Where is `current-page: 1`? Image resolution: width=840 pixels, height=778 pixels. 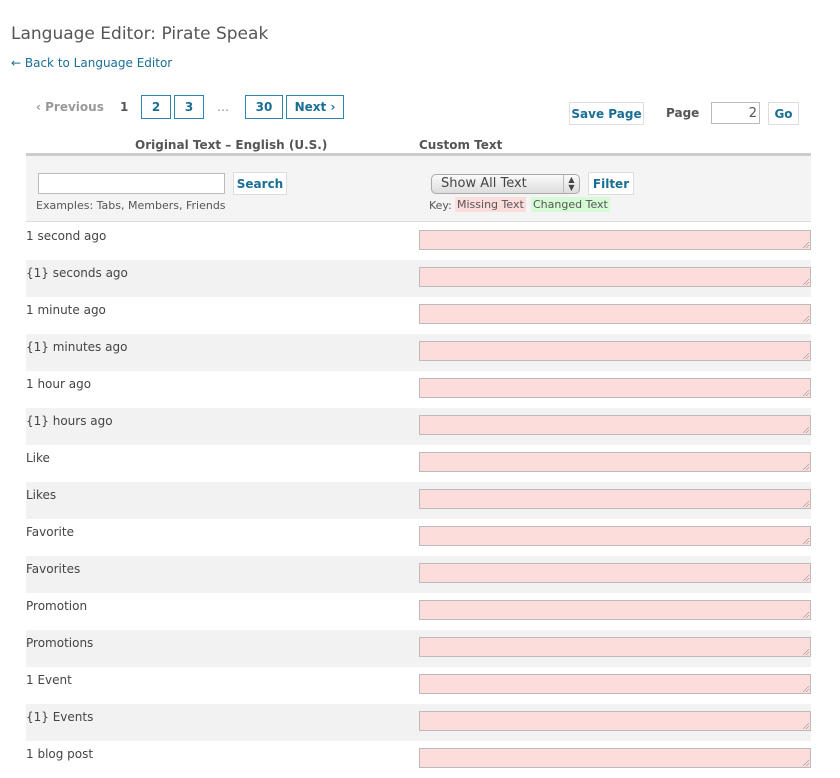 current-page: 1 is located at coordinates (124, 107).